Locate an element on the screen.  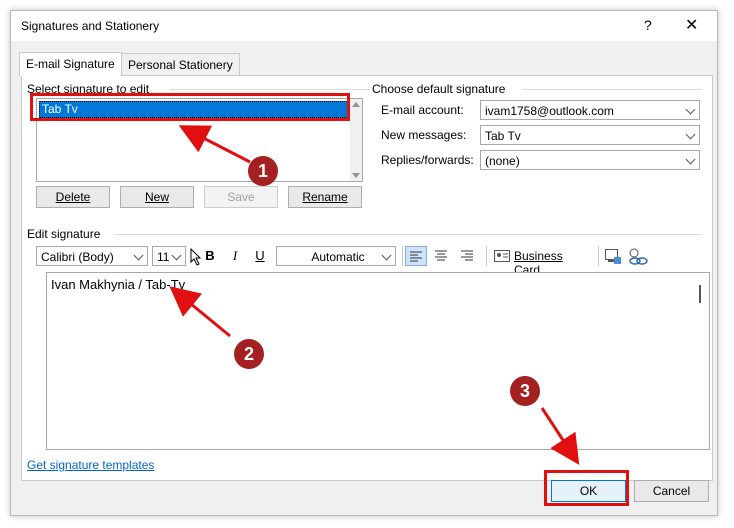
annotation-badge-1: 1 is located at coordinates (263, 171).